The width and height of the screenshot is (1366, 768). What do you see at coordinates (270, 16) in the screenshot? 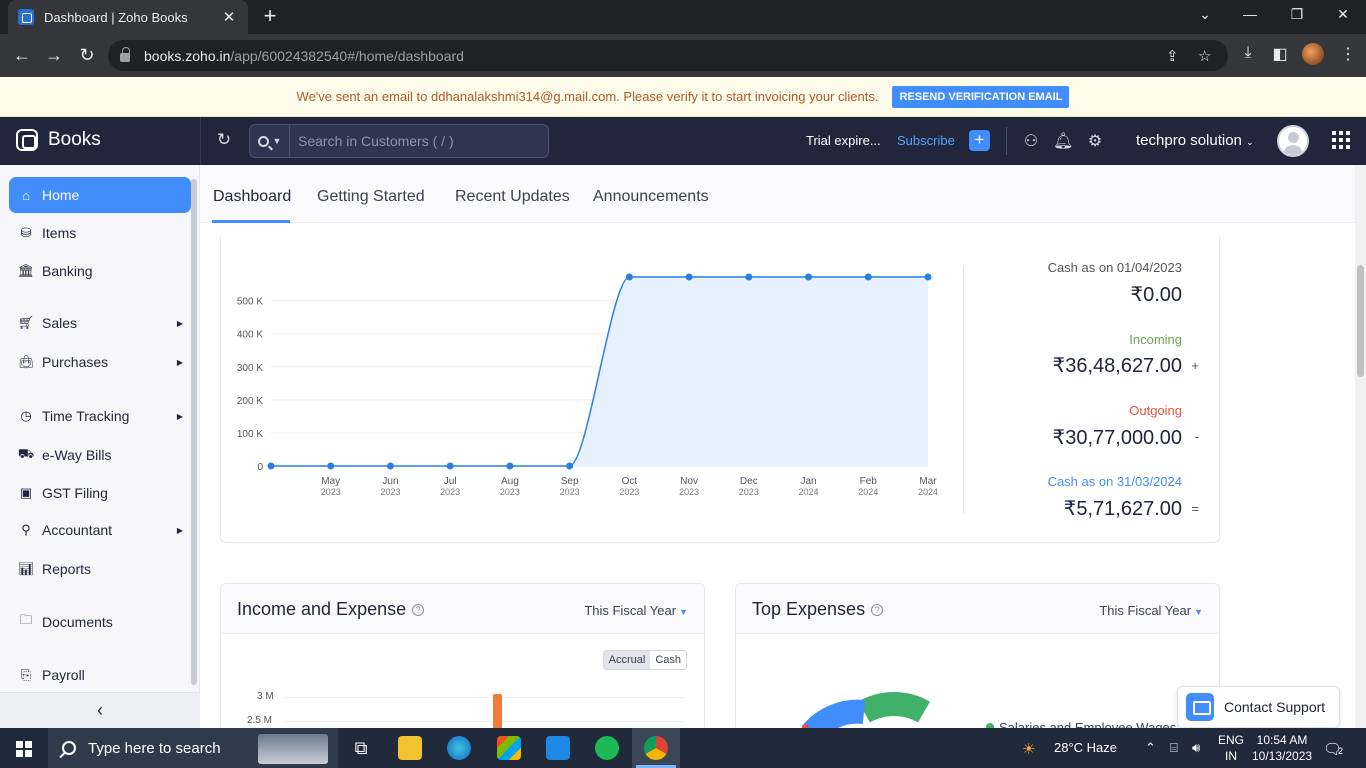
I see `new-tab-icon: +` at bounding box center [270, 16].